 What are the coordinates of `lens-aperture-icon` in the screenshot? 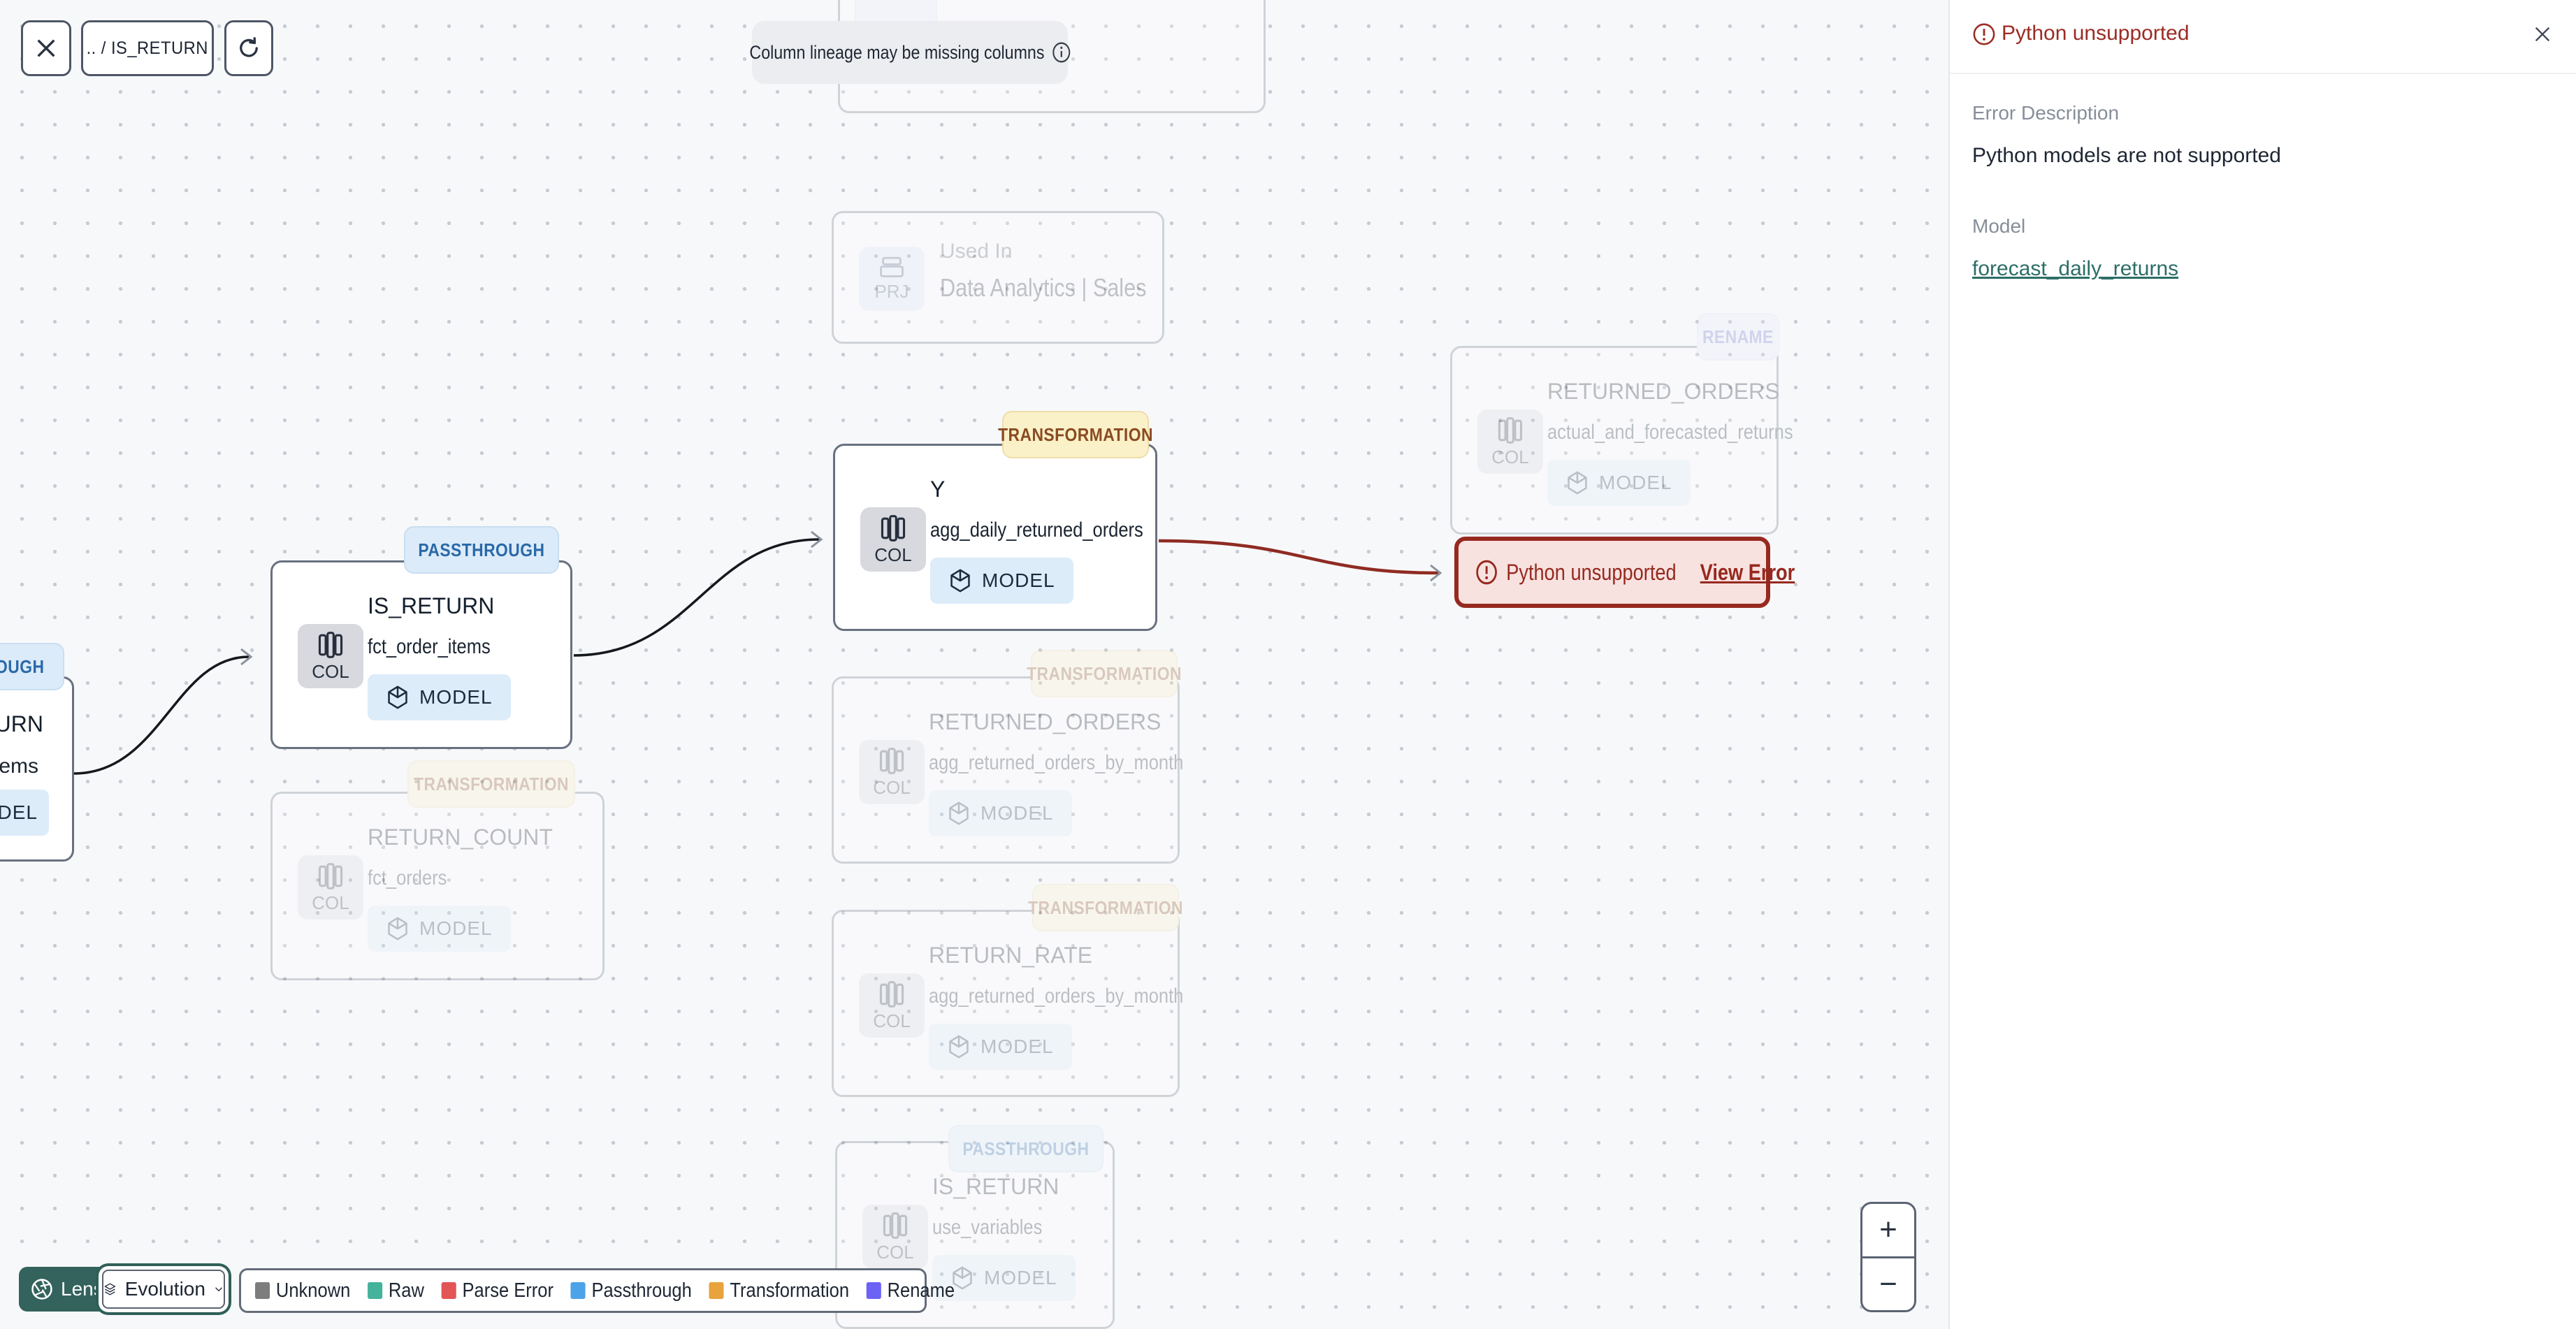 It's located at (41, 1289).